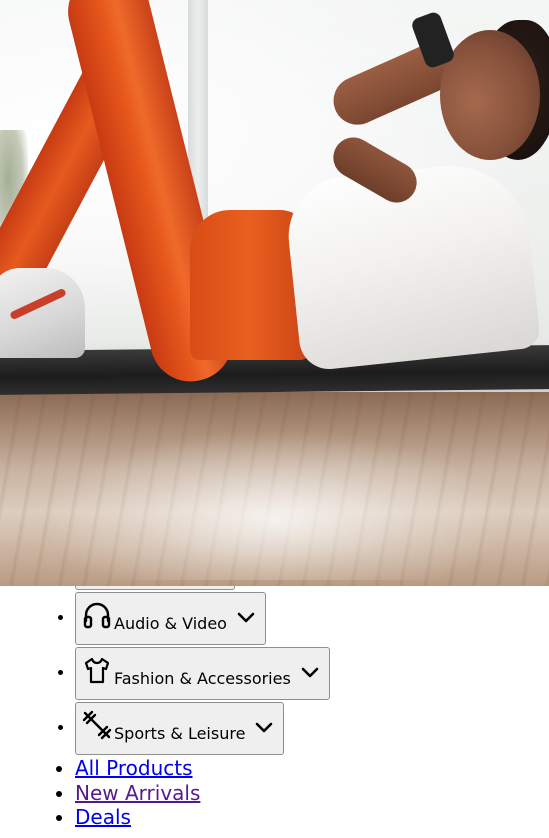  Describe the element at coordinates (490, 95) in the screenshot. I see `athlete-head` at that location.